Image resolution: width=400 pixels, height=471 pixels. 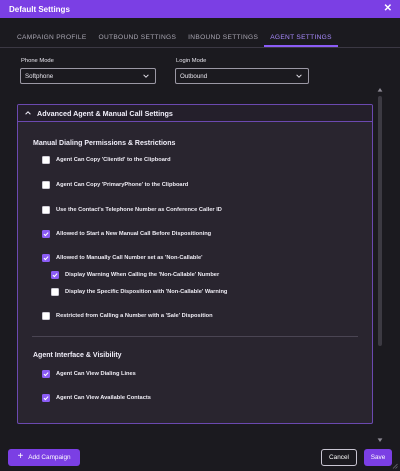 I want to click on checkbox-label: Agent Can View Dialing Lines, so click(x=96, y=374).